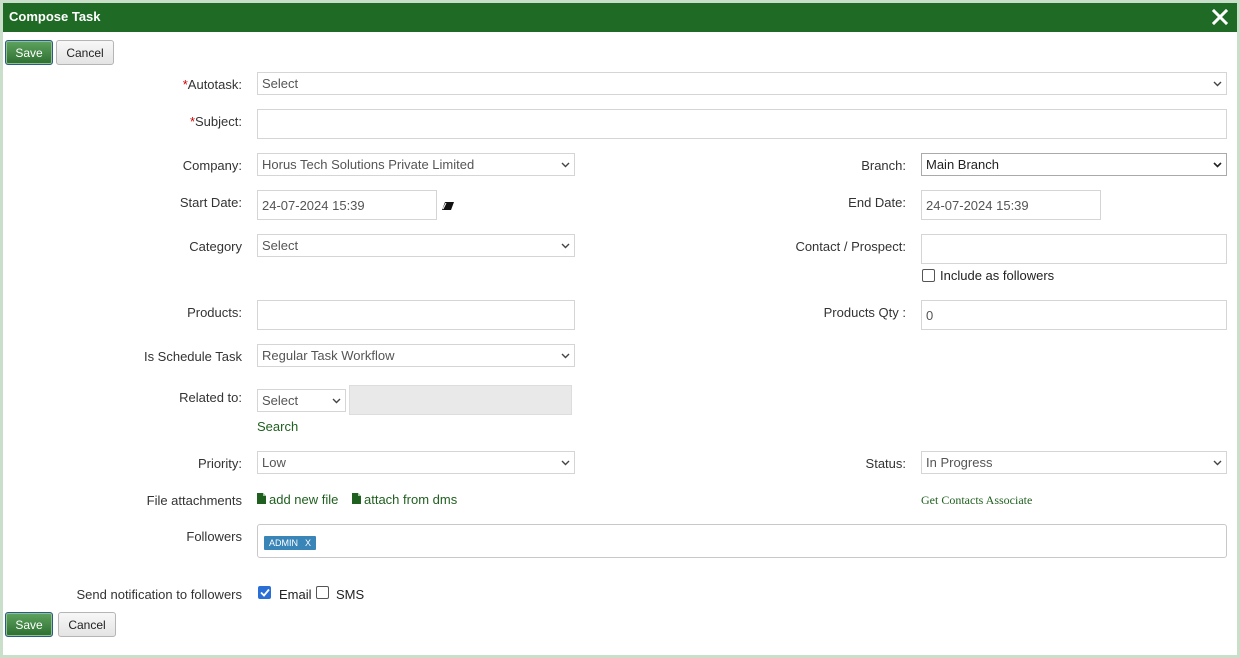 Image resolution: width=1240 pixels, height=658 pixels. What do you see at coordinates (620, 17) in the screenshot?
I see `dialog-titlebar: Compose Task` at bounding box center [620, 17].